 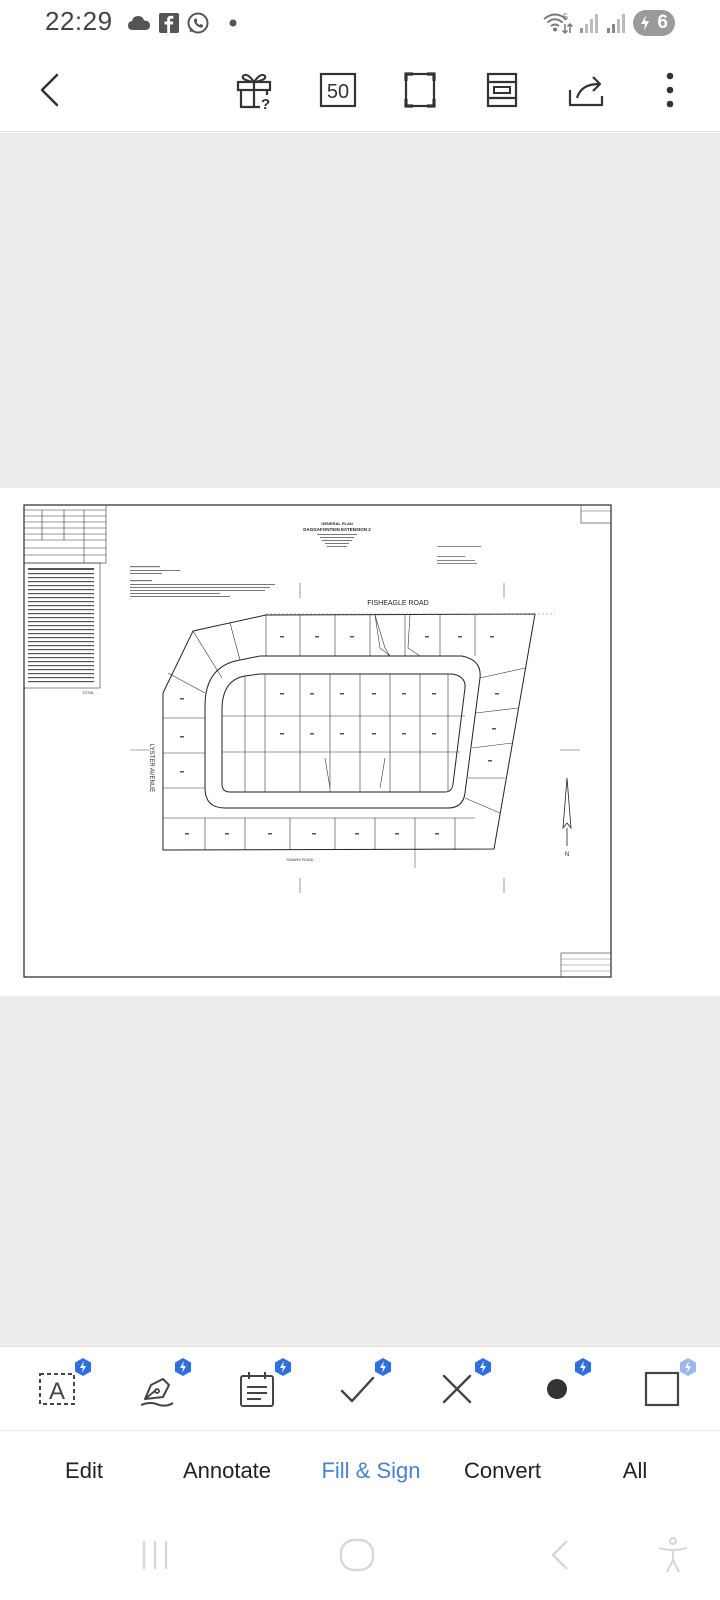 I want to click on svg-text: TOTAL, so click(x=88, y=692).